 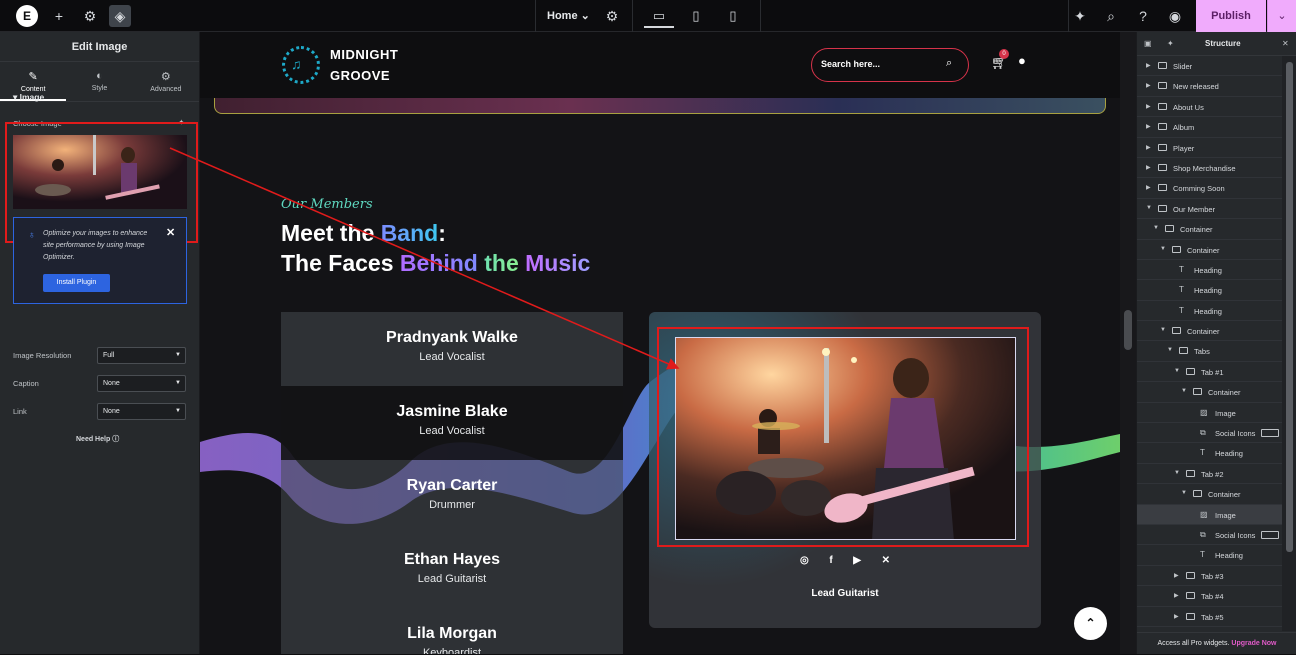 What do you see at coordinates (1148, 43) in the screenshot?
I see `panel-toggle-icon: ▣` at bounding box center [1148, 43].